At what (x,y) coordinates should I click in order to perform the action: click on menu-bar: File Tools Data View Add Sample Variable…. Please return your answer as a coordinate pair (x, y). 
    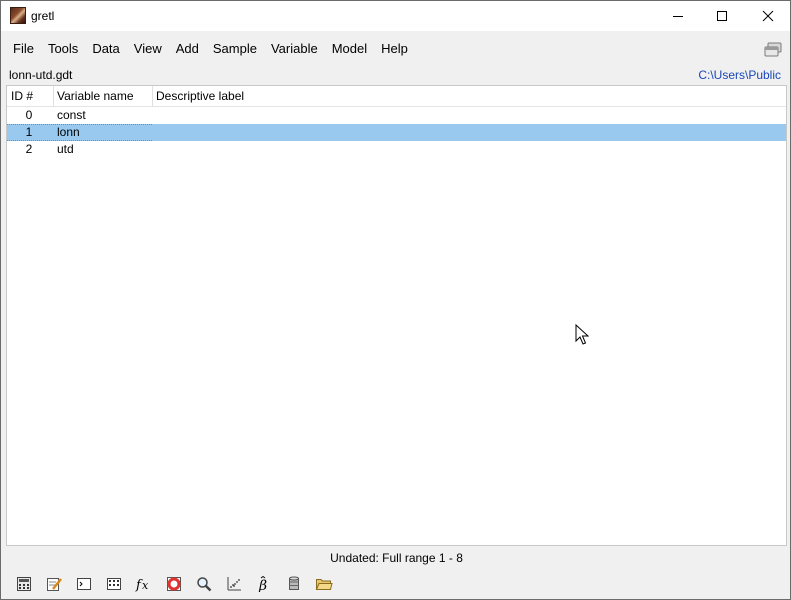
    Looking at the image, I should click on (371, 49).